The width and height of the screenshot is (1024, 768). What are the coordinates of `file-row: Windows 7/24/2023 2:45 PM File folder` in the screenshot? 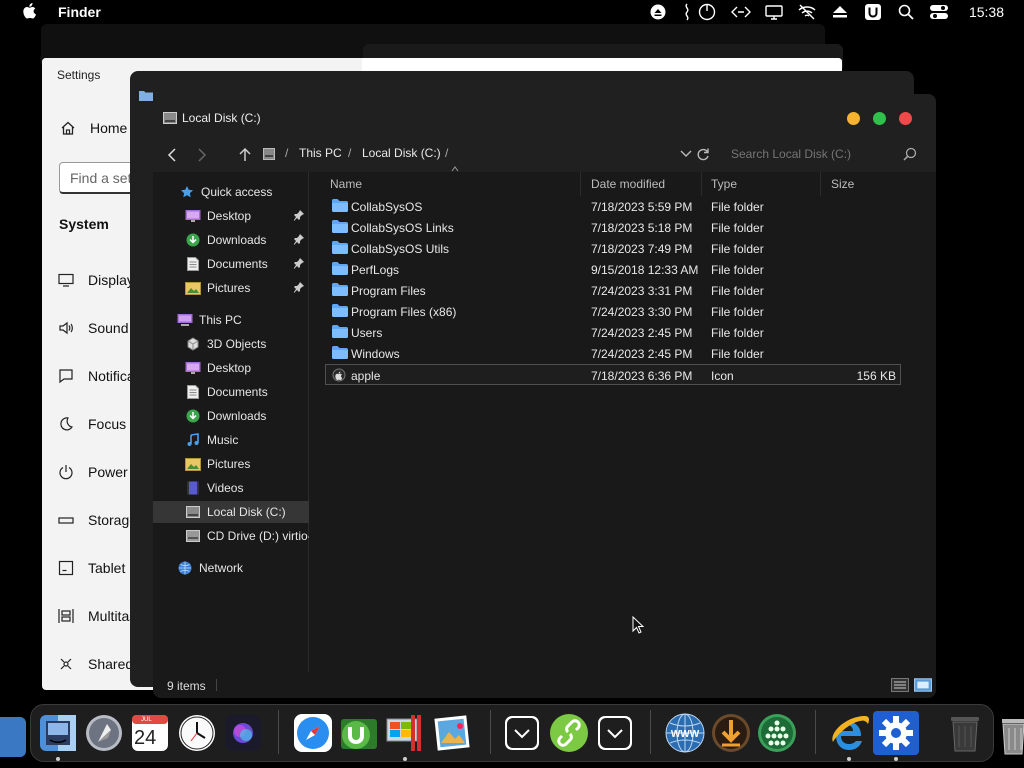 It's located at (613, 353).